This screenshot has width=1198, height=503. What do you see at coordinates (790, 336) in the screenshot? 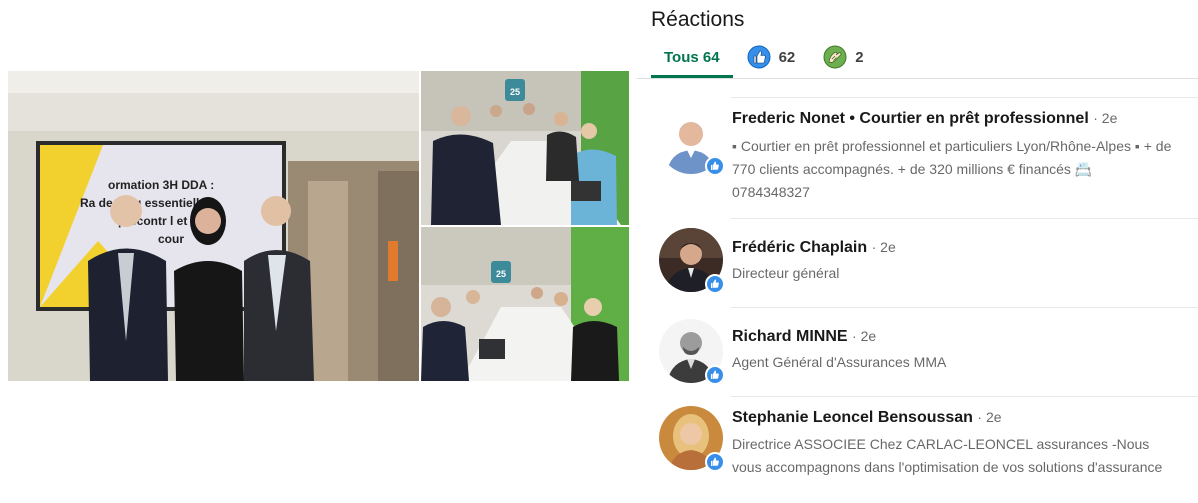
I see `reactor-name: Richard MINNE` at bounding box center [790, 336].